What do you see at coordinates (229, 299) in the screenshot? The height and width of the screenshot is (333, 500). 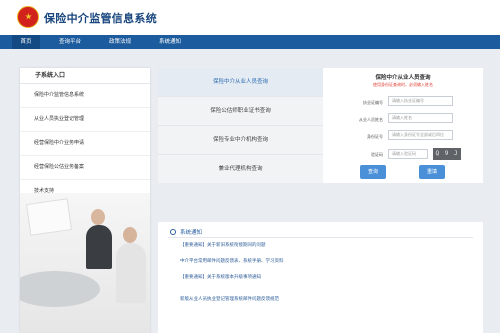 I see `notice-item: 新版从业人员执业登记管理系统邮件问题反馈规范` at bounding box center [229, 299].